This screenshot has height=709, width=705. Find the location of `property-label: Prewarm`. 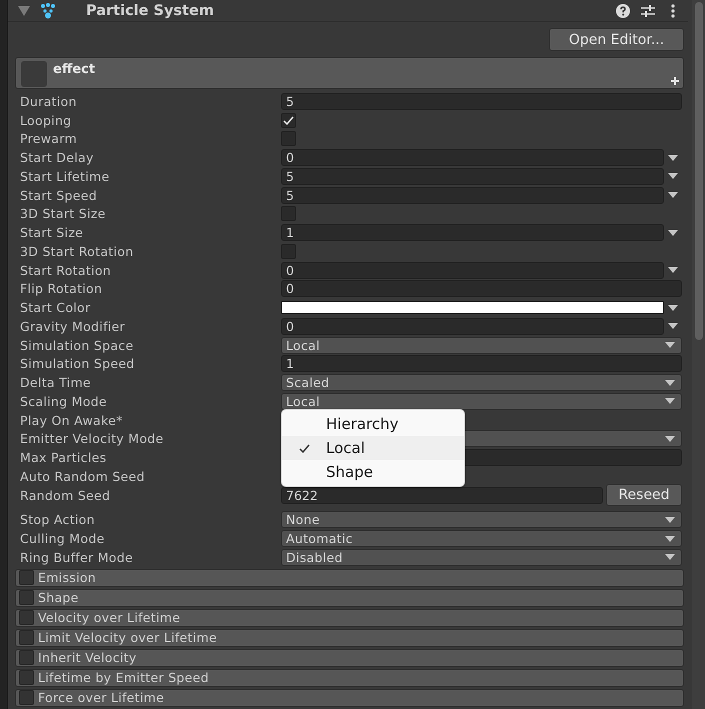

property-label: Prewarm is located at coordinates (49, 138).